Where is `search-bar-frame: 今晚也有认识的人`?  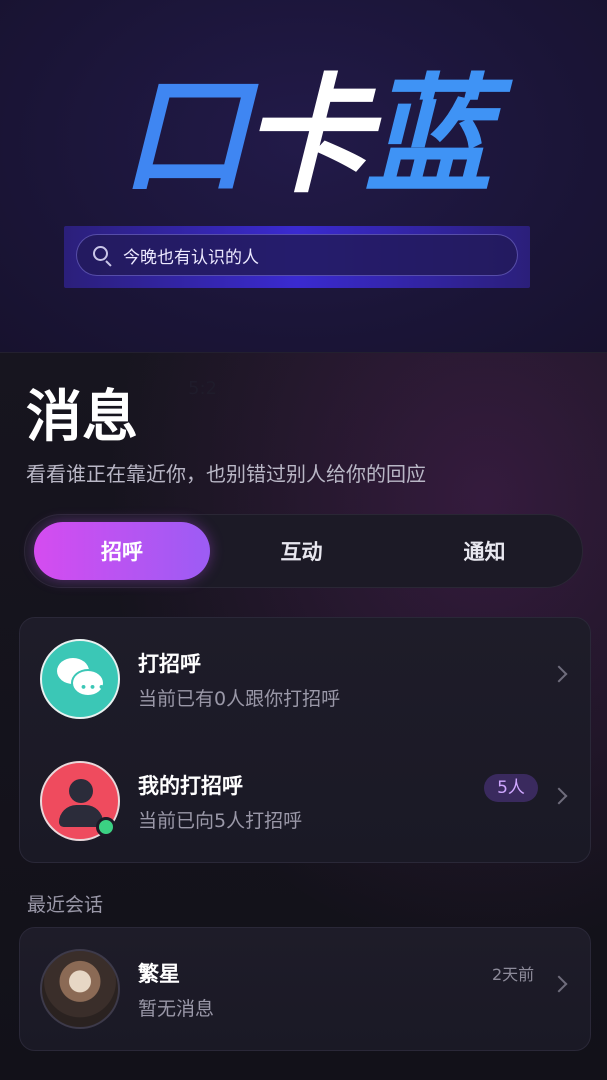
search-bar-frame: 今晚也有认识的人 is located at coordinates (297, 257).